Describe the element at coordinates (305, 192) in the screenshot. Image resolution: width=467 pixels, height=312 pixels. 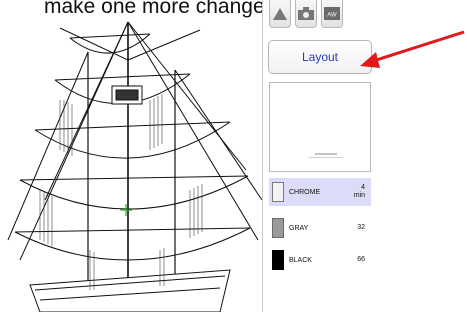
I see `color-name: CHROME` at that location.